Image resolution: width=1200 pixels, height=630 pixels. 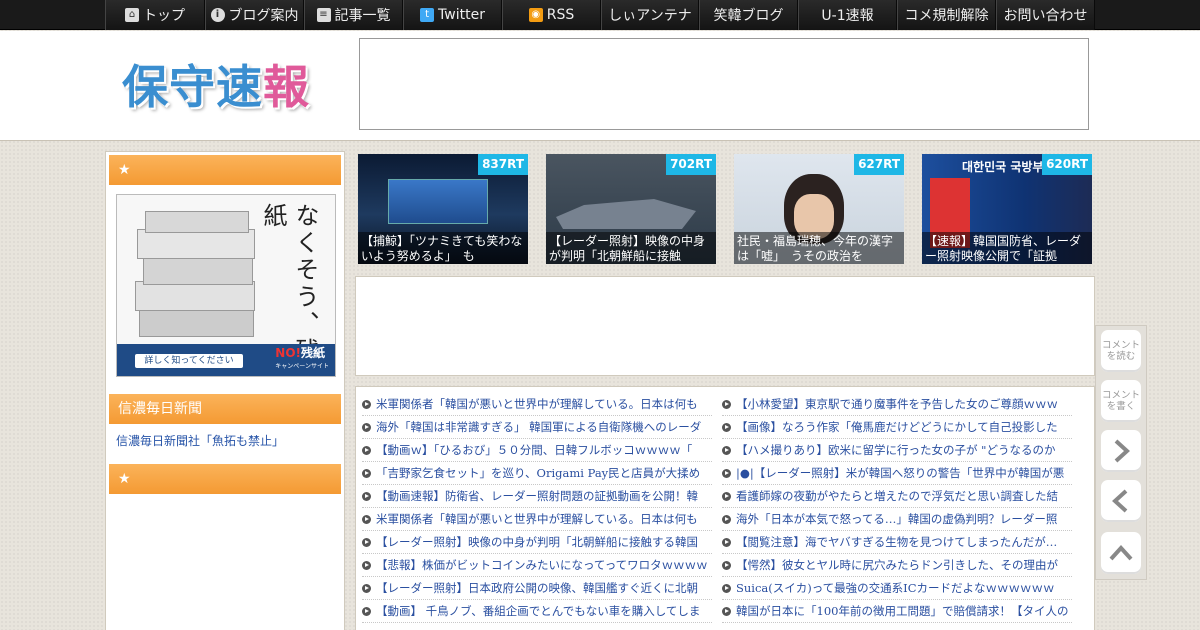 I want to click on widget-title: ★, so click(x=225, y=479).